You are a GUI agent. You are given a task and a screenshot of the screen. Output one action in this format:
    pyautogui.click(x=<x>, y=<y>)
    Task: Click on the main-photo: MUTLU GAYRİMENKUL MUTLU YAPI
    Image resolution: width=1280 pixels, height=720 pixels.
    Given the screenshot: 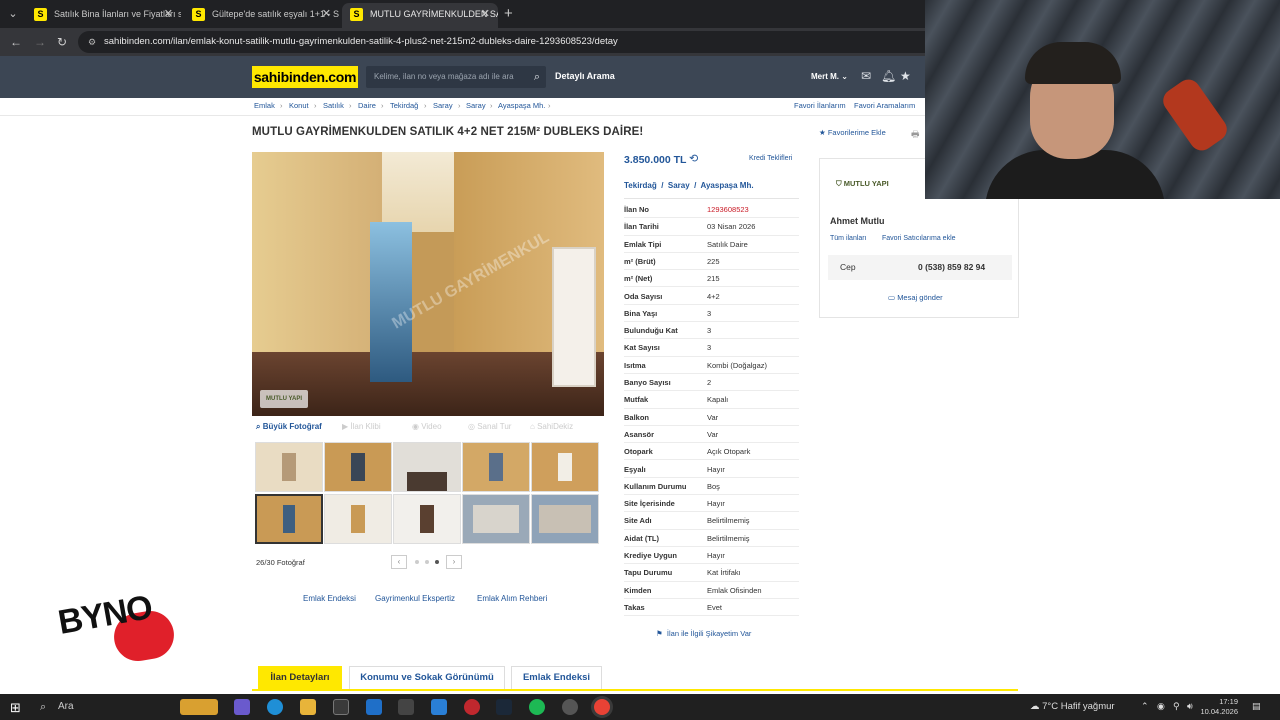 What is the action you would take?
    pyautogui.click(x=428, y=284)
    